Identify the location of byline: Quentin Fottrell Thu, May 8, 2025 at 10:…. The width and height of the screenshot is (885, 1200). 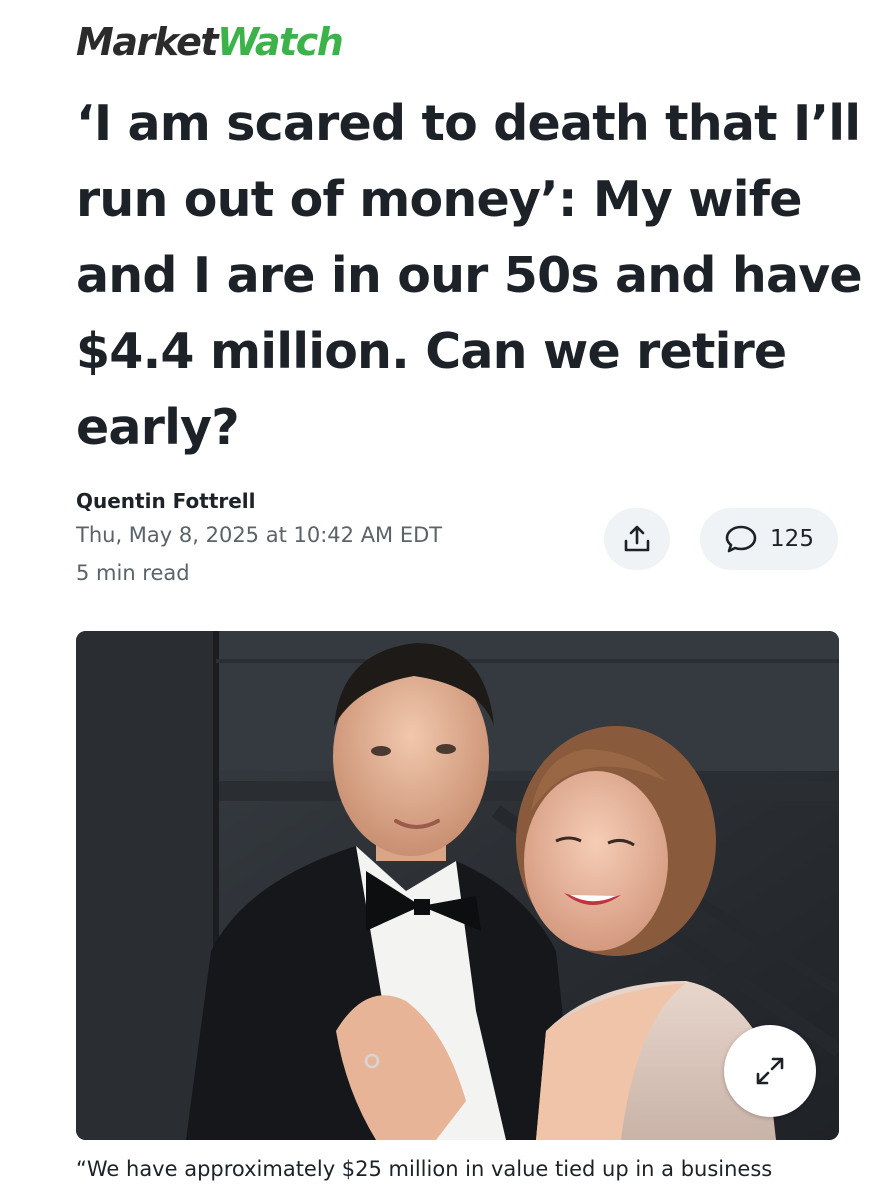
(259, 539).